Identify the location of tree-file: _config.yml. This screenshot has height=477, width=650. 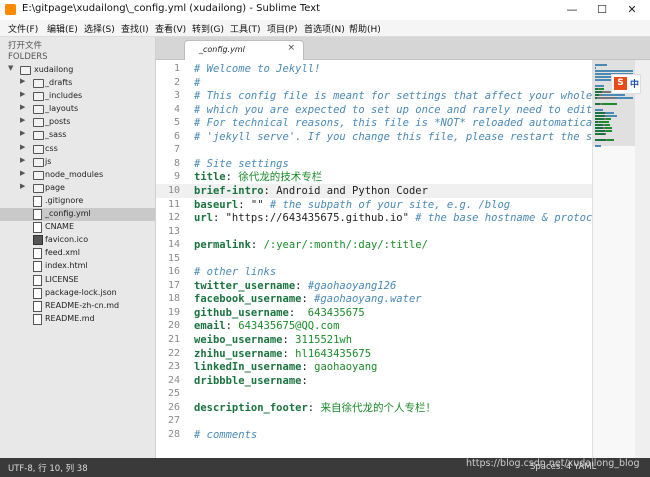
(77, 214).